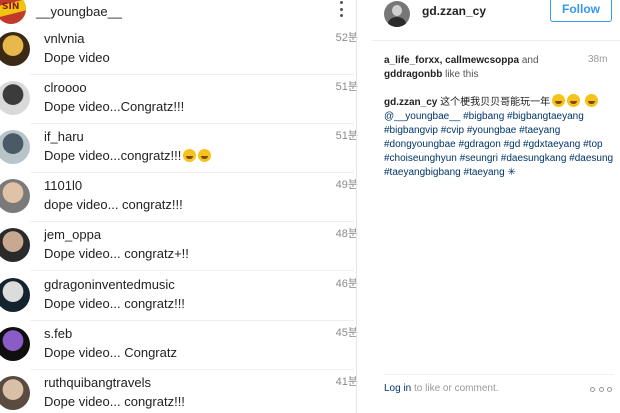 Image resolution: width=620 pixels, height=413 pixels. I want to click on hashtag-link: #daesung, so click(591, 158).